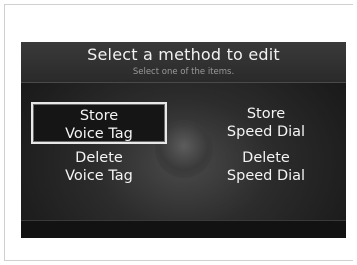  What do you see at coordinates (266, 123) in the screenshot?
I see `store-speed-dial-button: Store Speed Dial` at bounding box center [266, 123].